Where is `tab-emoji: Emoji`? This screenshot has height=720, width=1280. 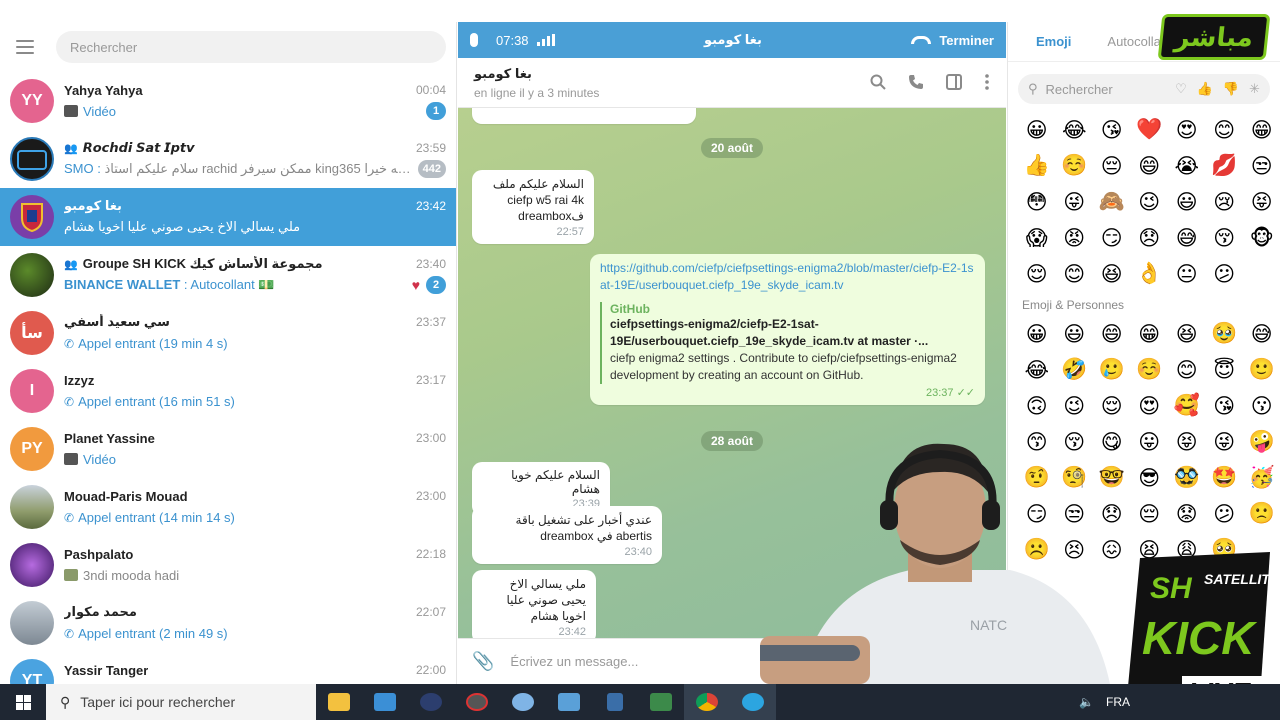
tab-emoji: Emoji is located at coordinates (1053, 41).